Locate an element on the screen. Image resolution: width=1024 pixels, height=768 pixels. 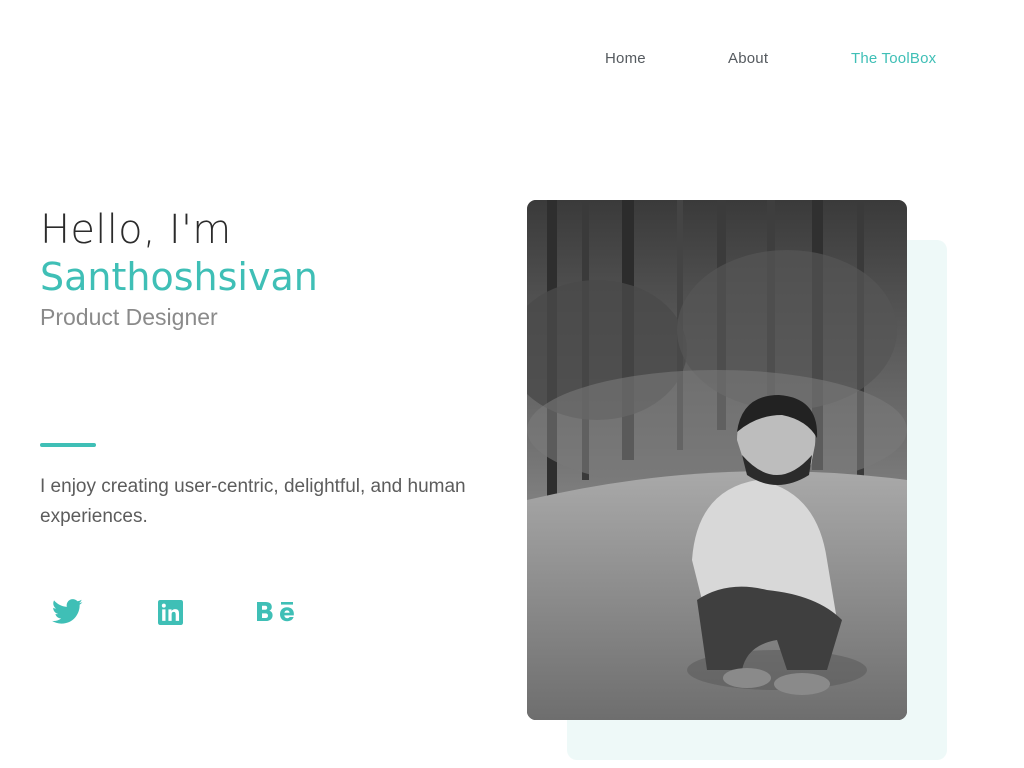
nav-home-link: Home is located at coordinates (625, 58).